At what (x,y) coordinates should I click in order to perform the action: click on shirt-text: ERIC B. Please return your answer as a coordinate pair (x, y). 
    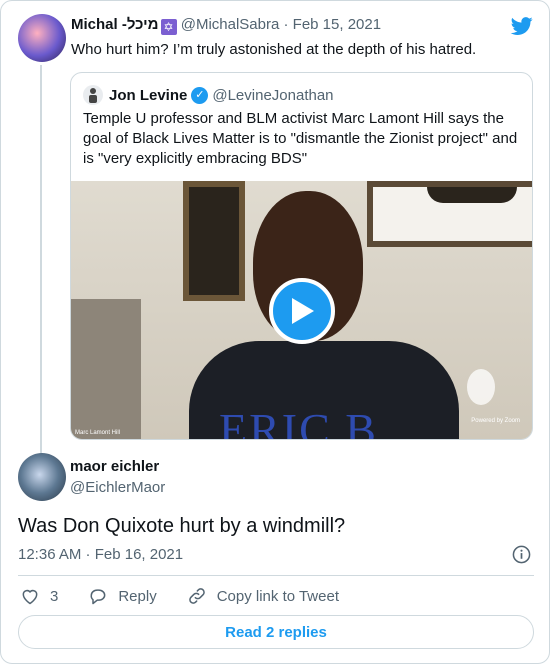
    Looking at the image, I should click on (298, 422).